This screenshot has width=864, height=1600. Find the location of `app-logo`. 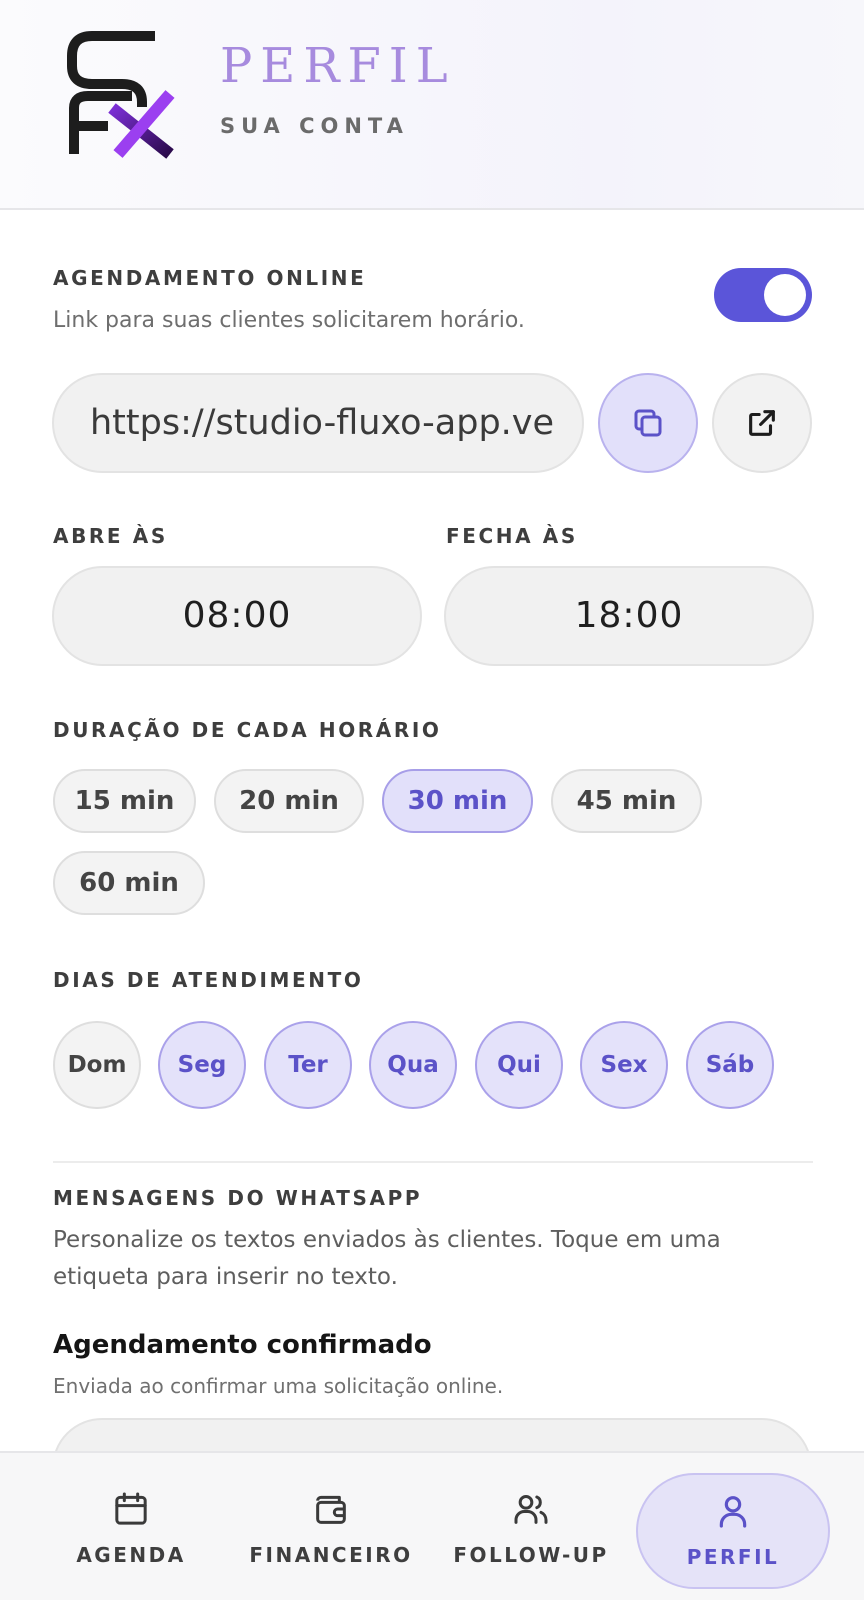

app-logo is located at coordinates (121, 95).